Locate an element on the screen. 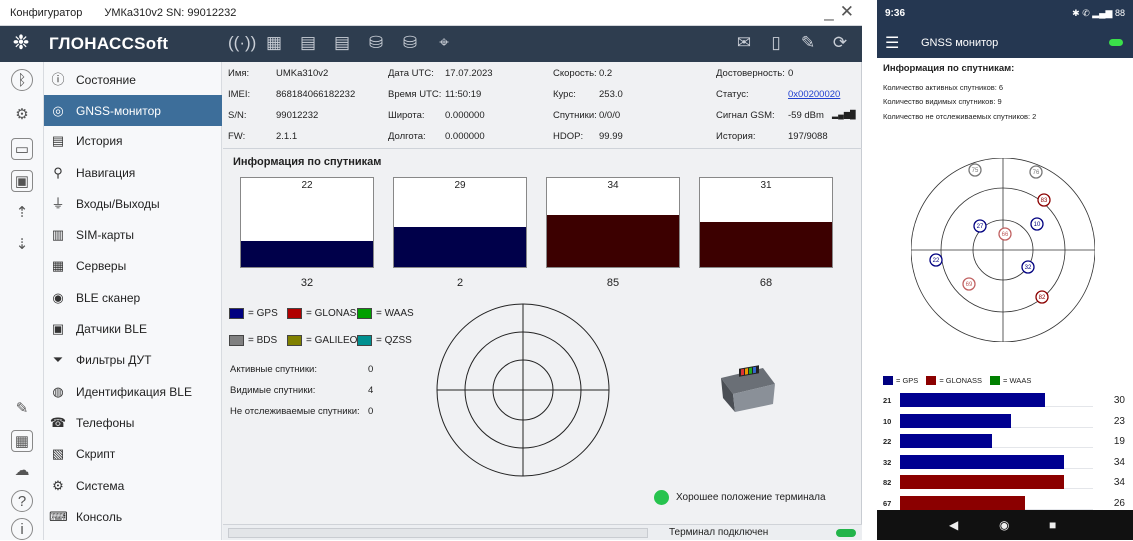  nav-item-label: Консоль is located at coordinates (99, 516).